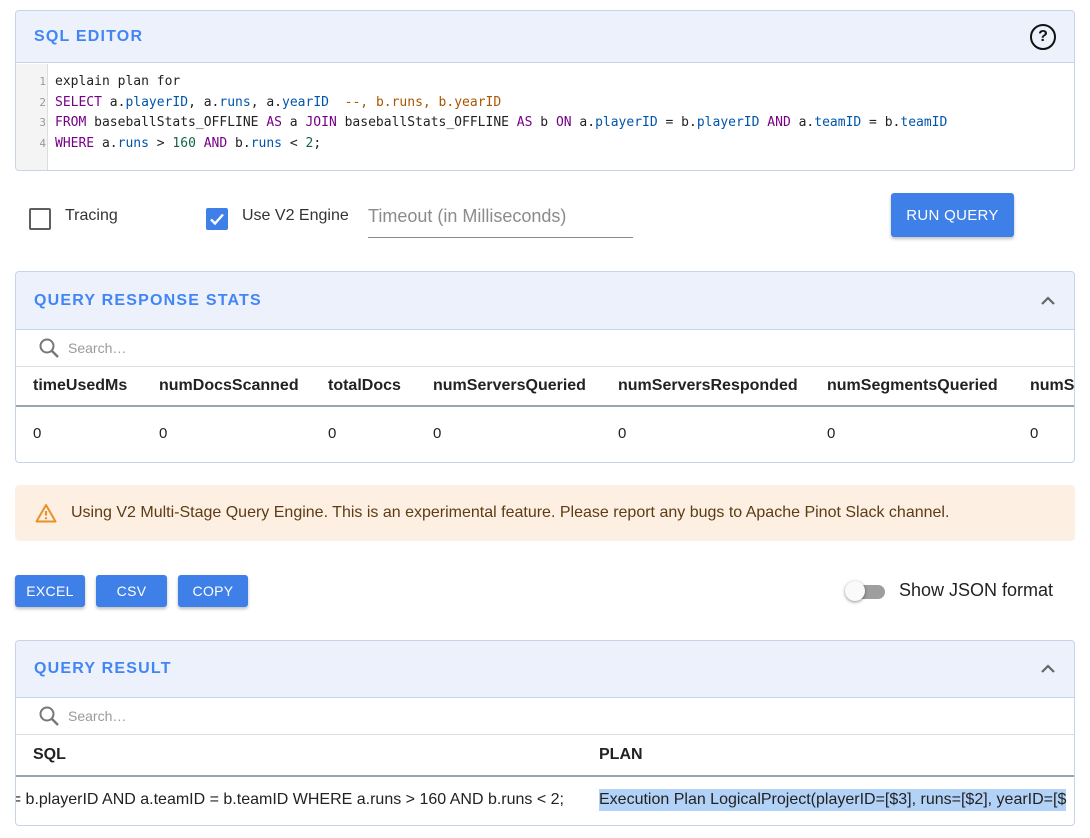 The height and width of the screenshot is (838, 1090). I want to click on result-col-sql: SQL, so click(49, 755).